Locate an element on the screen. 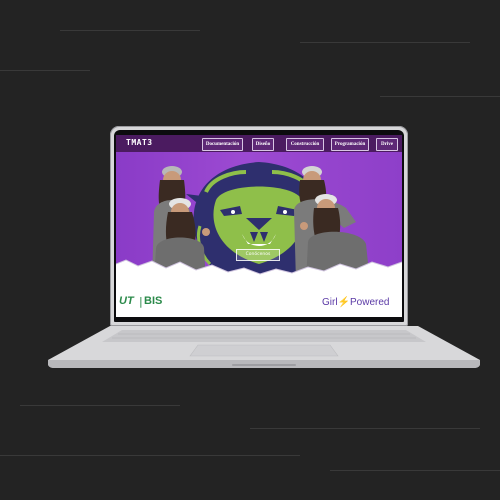 Image resolution: width=500 pixels, height=500 pixels. girl-powered-left: Girl is located at coordinates (330, 302).